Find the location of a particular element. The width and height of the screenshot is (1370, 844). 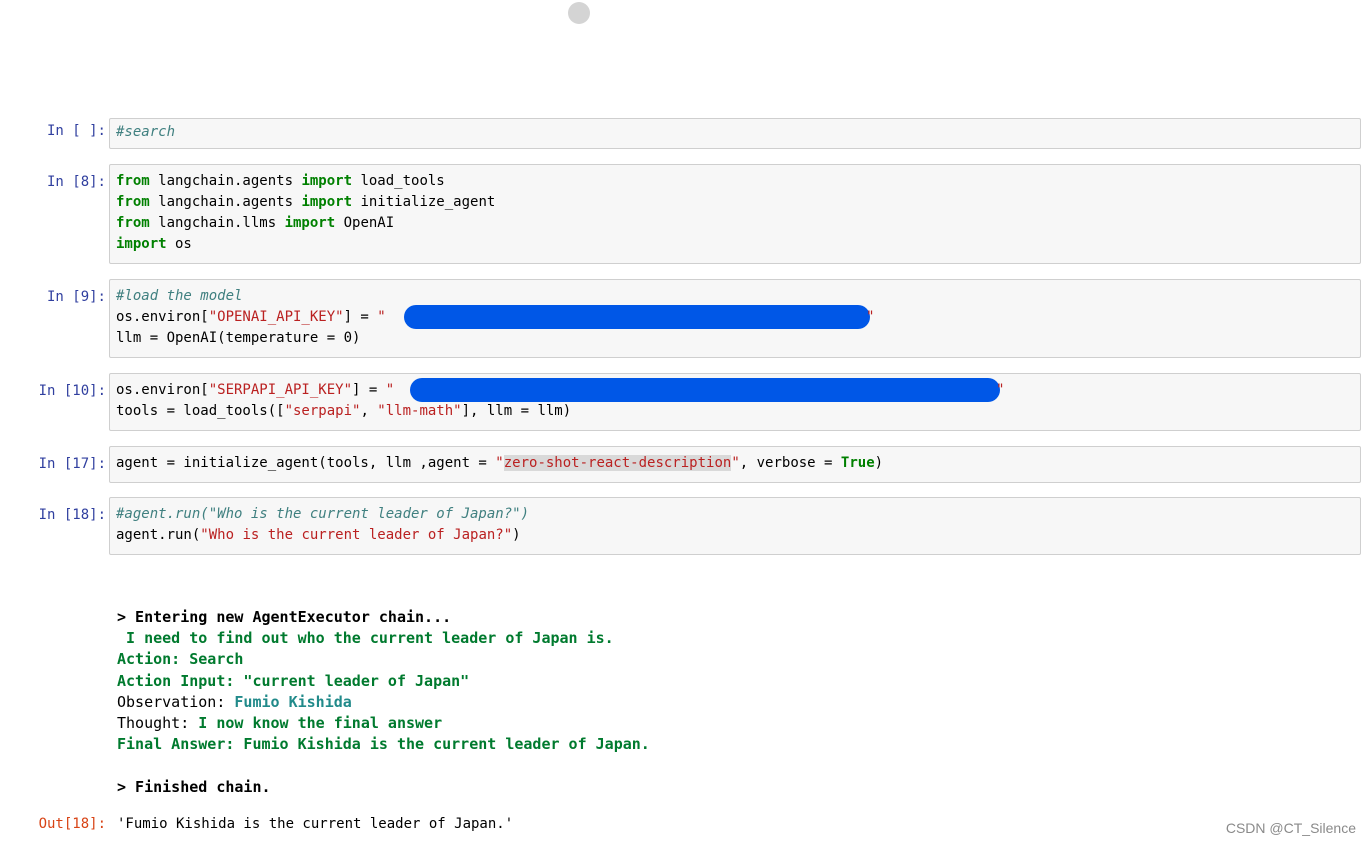

input-prompt: In [9]: is located at coordinates (76, 297).